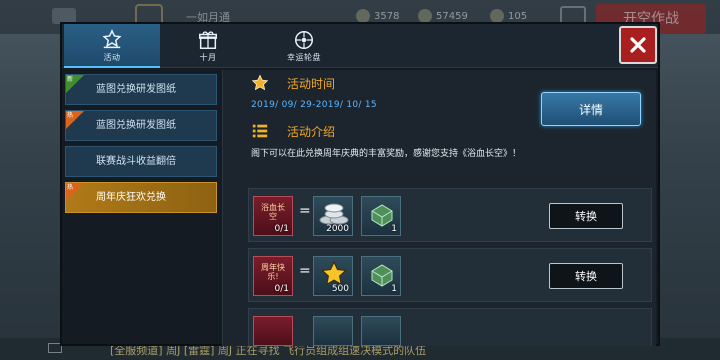 The height and width of the screenshot is (360, 720). Describe the element at coordinates (75, 84) in the screenshot. I see `new-ribbon-icon: 新` at that location.